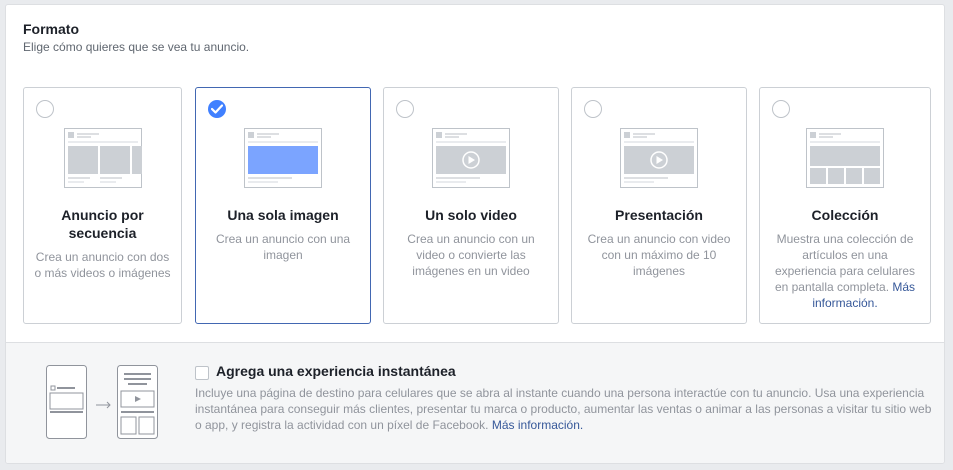  Describe the element at coordinates (102, 402) in the screenshot. I see `instant-experience-illustration` at that location.